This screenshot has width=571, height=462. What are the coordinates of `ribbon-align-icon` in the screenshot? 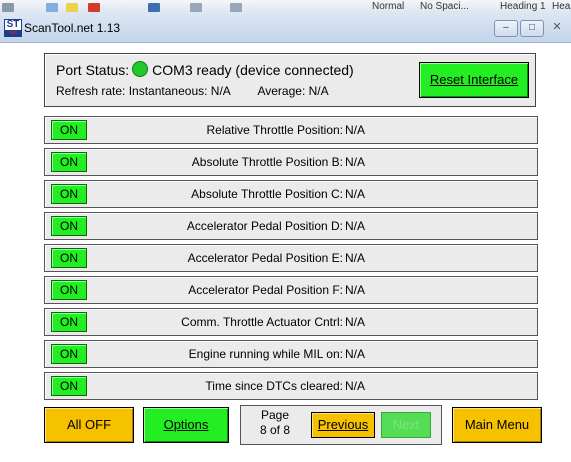 It's located at (154, 7).